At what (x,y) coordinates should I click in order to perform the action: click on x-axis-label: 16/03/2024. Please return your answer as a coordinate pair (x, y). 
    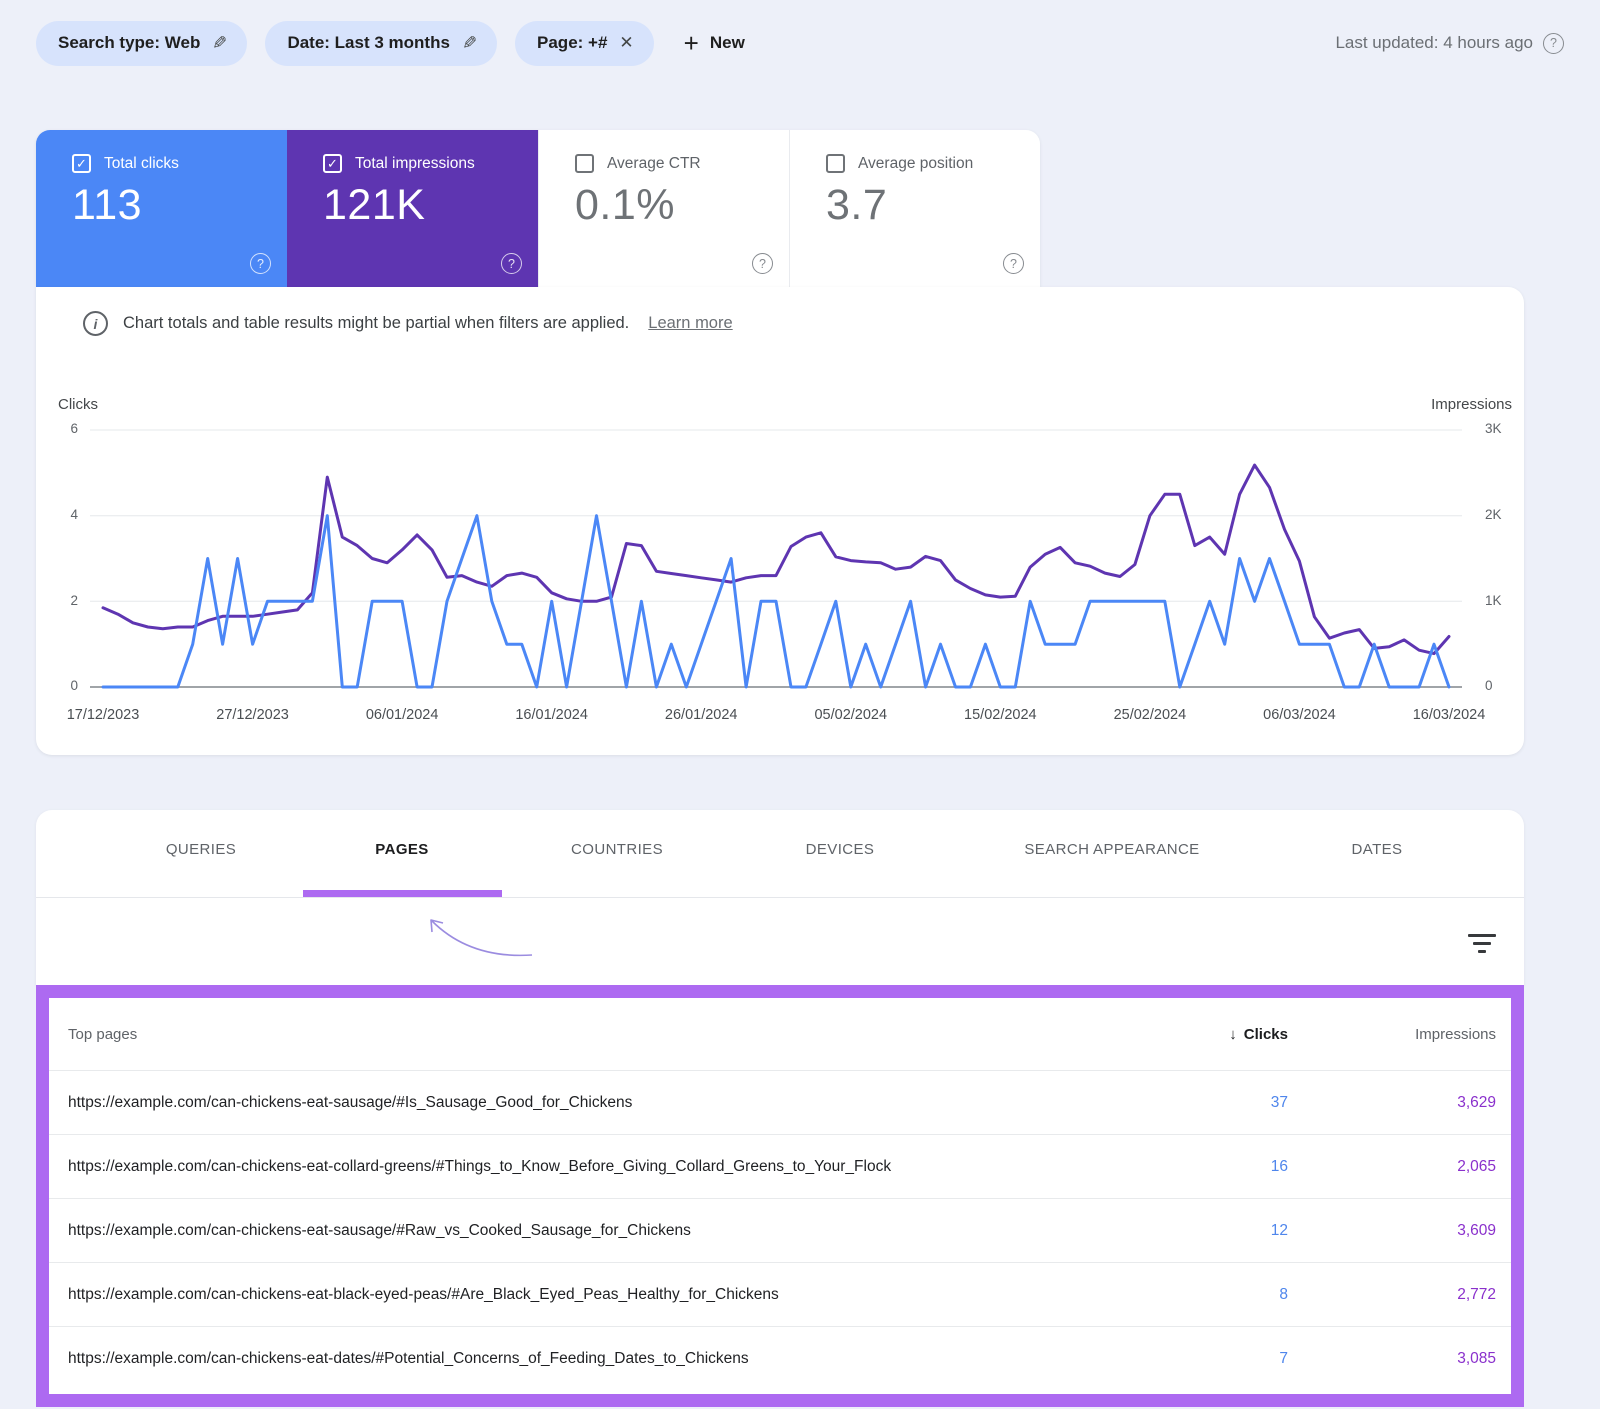
    Looking at the image, I should click on (1449, 715).